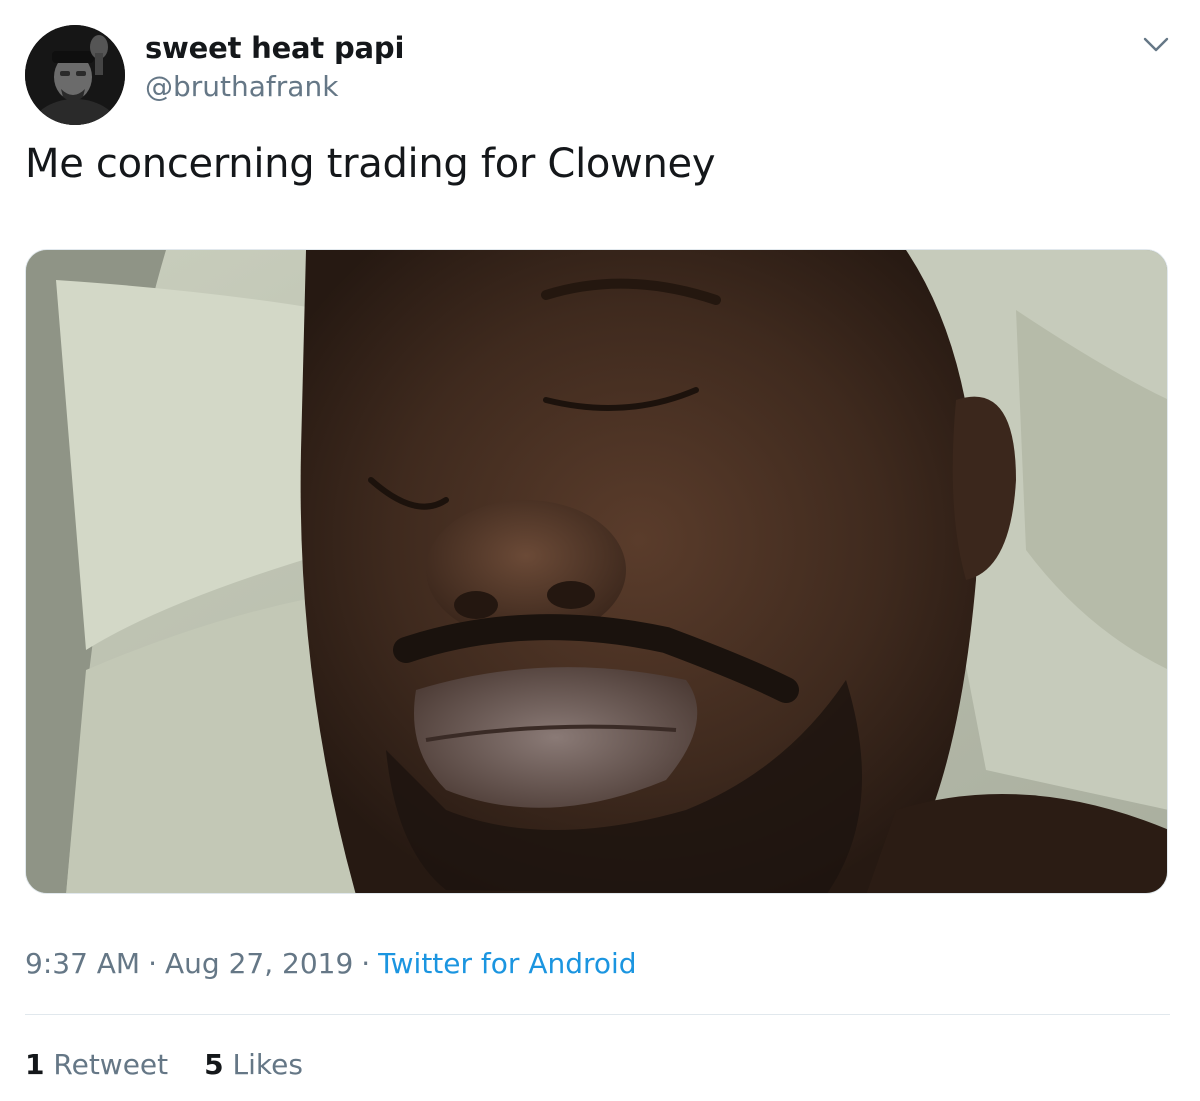 This screenshot has height=1101, width=1200. I want to click on tweet-stats: 1 Retweet 5 Likes, so click(164, 1064).